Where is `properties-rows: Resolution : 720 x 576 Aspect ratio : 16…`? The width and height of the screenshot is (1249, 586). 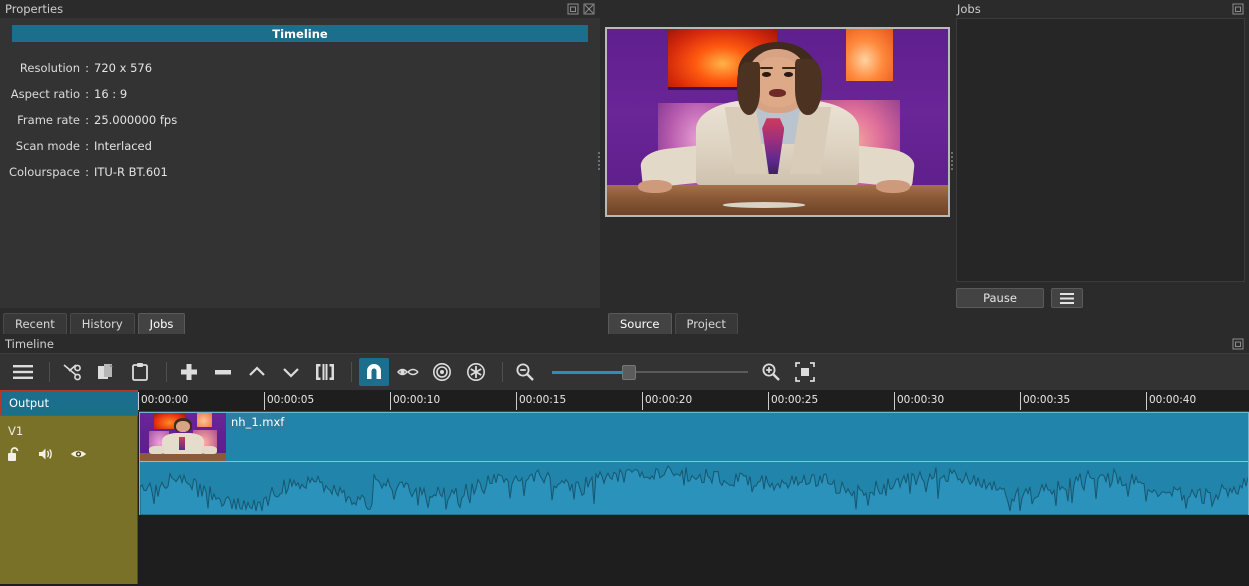
properties-rows: Resolution : 720 x 576 Aspect ratio : 16… is located at coordinates (300, 120).